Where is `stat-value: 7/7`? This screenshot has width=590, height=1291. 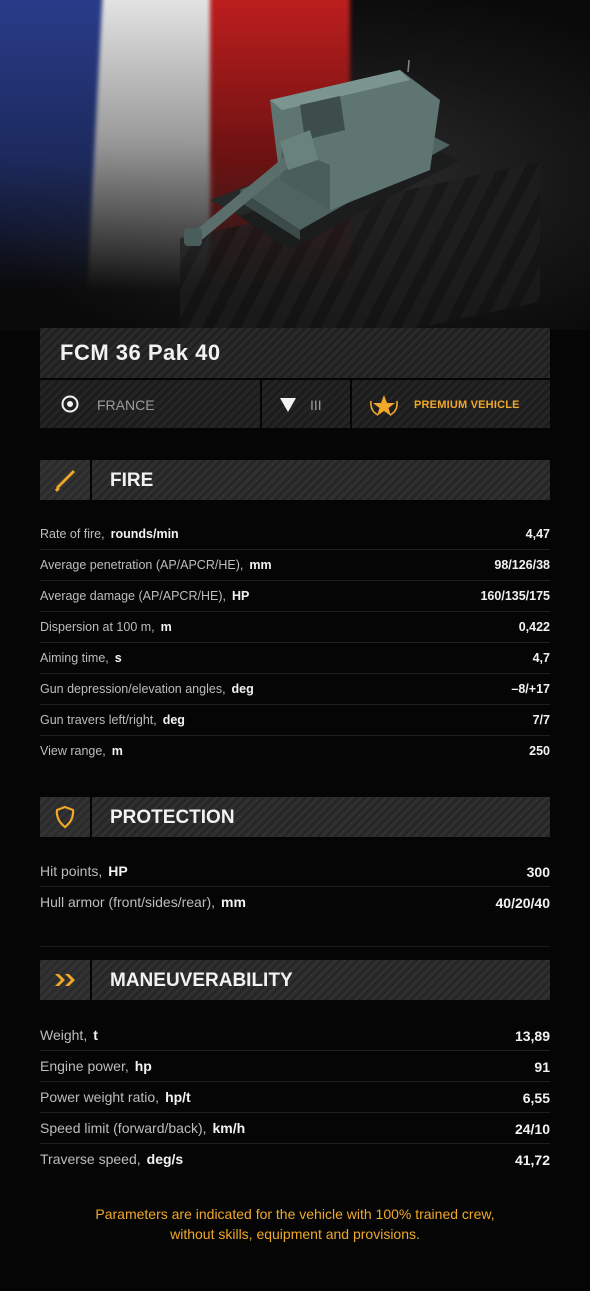
stat-value: 7/7 is located at coordinates (541, 720).